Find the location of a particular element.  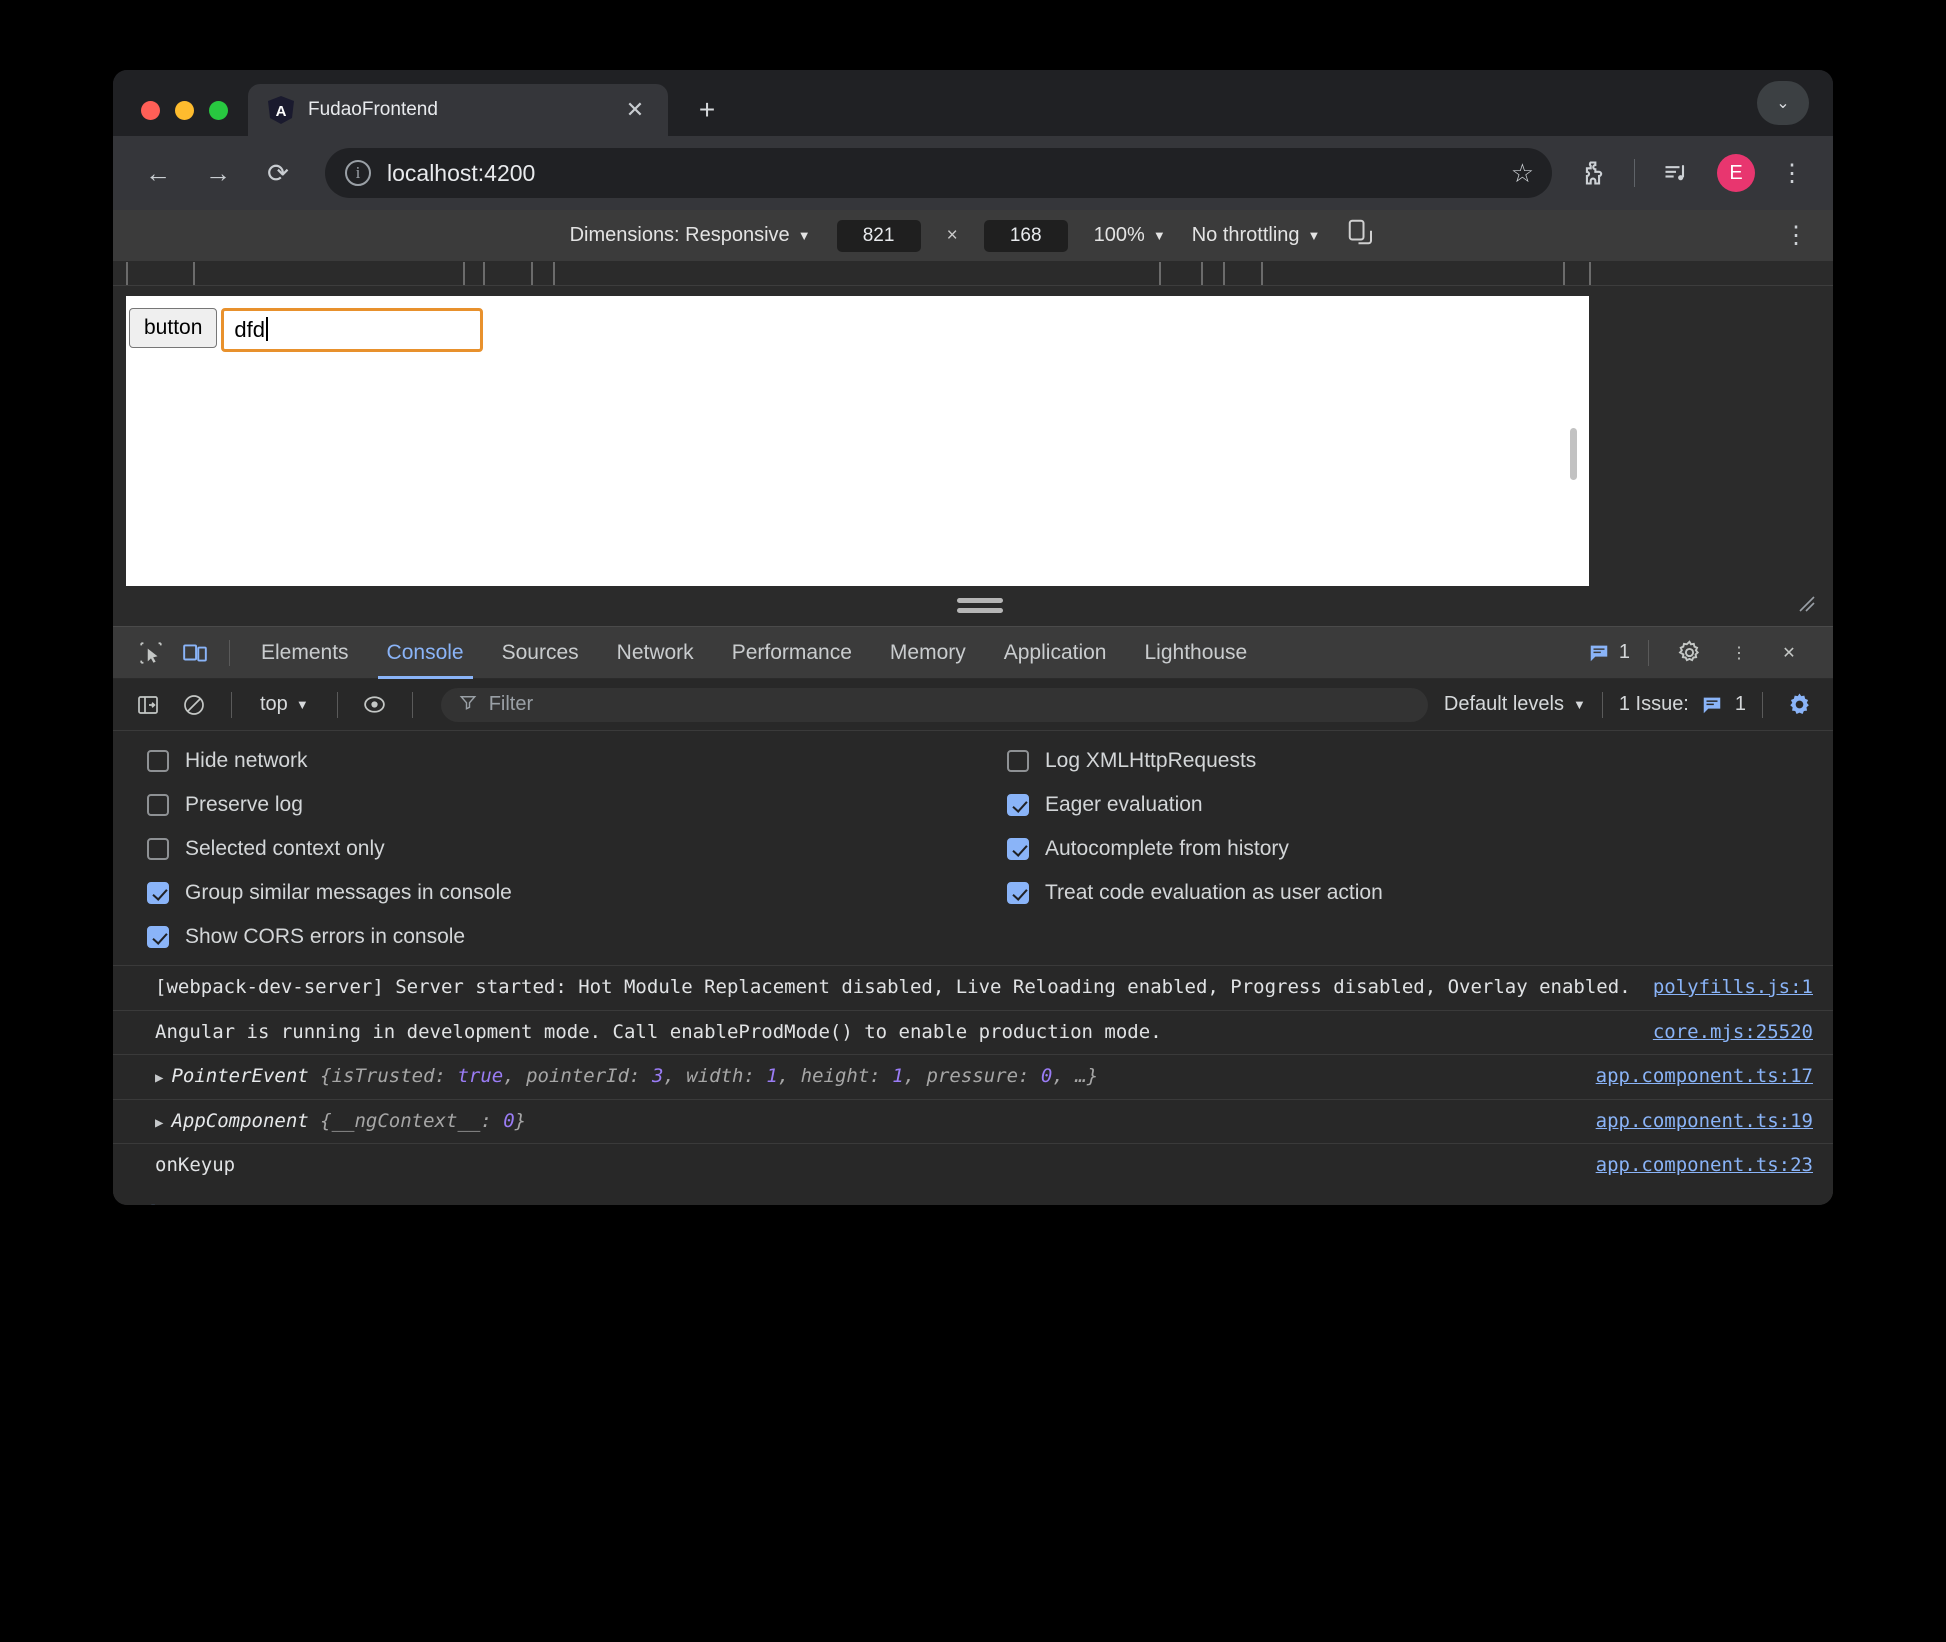

object-prop-key: , pressure: is located at coordinates (972, 1076).